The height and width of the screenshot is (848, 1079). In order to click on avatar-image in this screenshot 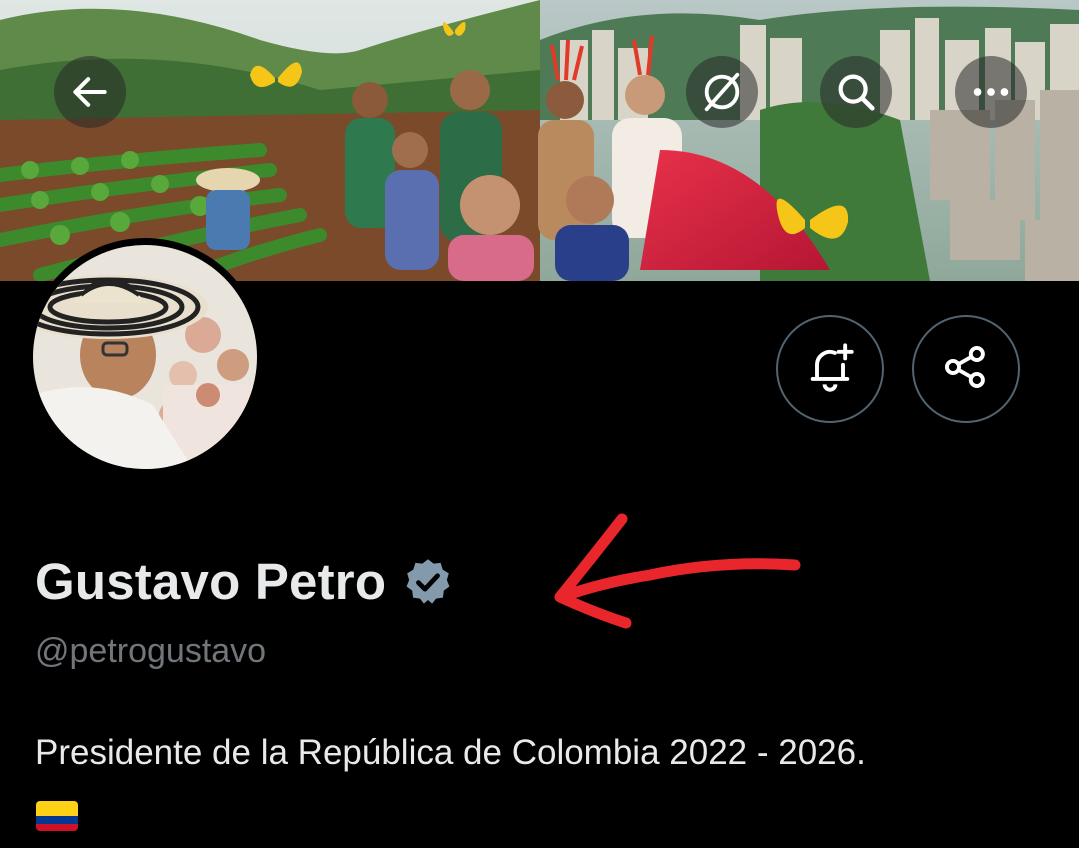, I will do `click(145, 357)`.